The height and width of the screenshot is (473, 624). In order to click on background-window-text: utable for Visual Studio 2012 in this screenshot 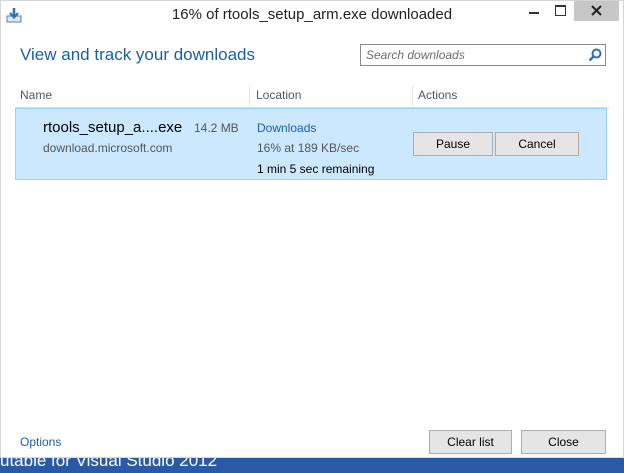, I will do `click(109, 464)`.